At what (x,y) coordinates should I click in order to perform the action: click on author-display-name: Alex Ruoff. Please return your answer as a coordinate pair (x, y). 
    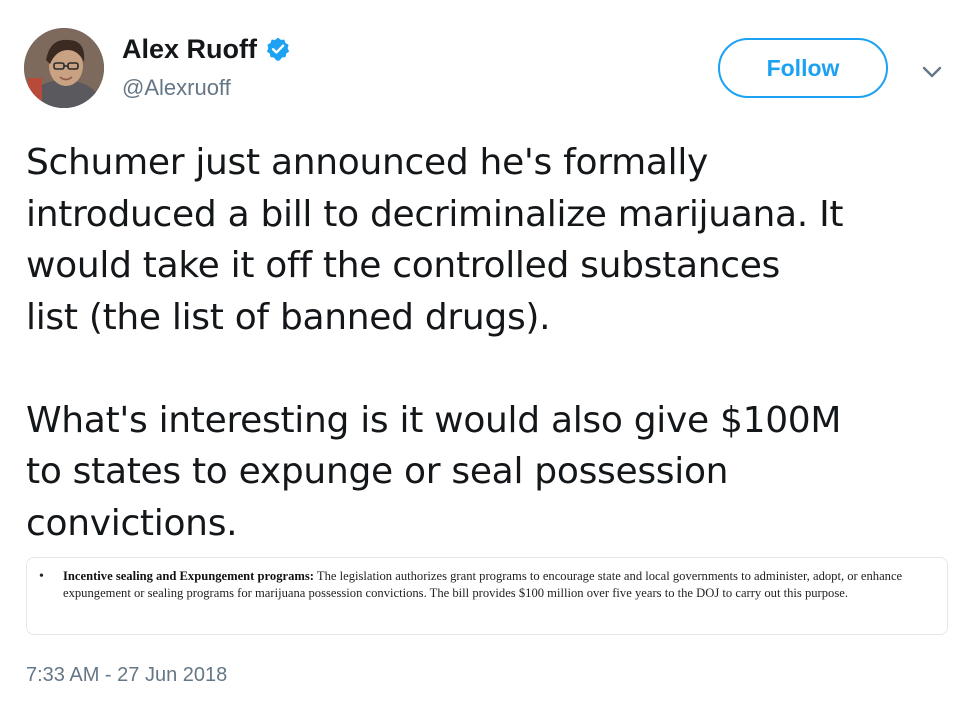
    Looking at the image, I should click on (189, 49).